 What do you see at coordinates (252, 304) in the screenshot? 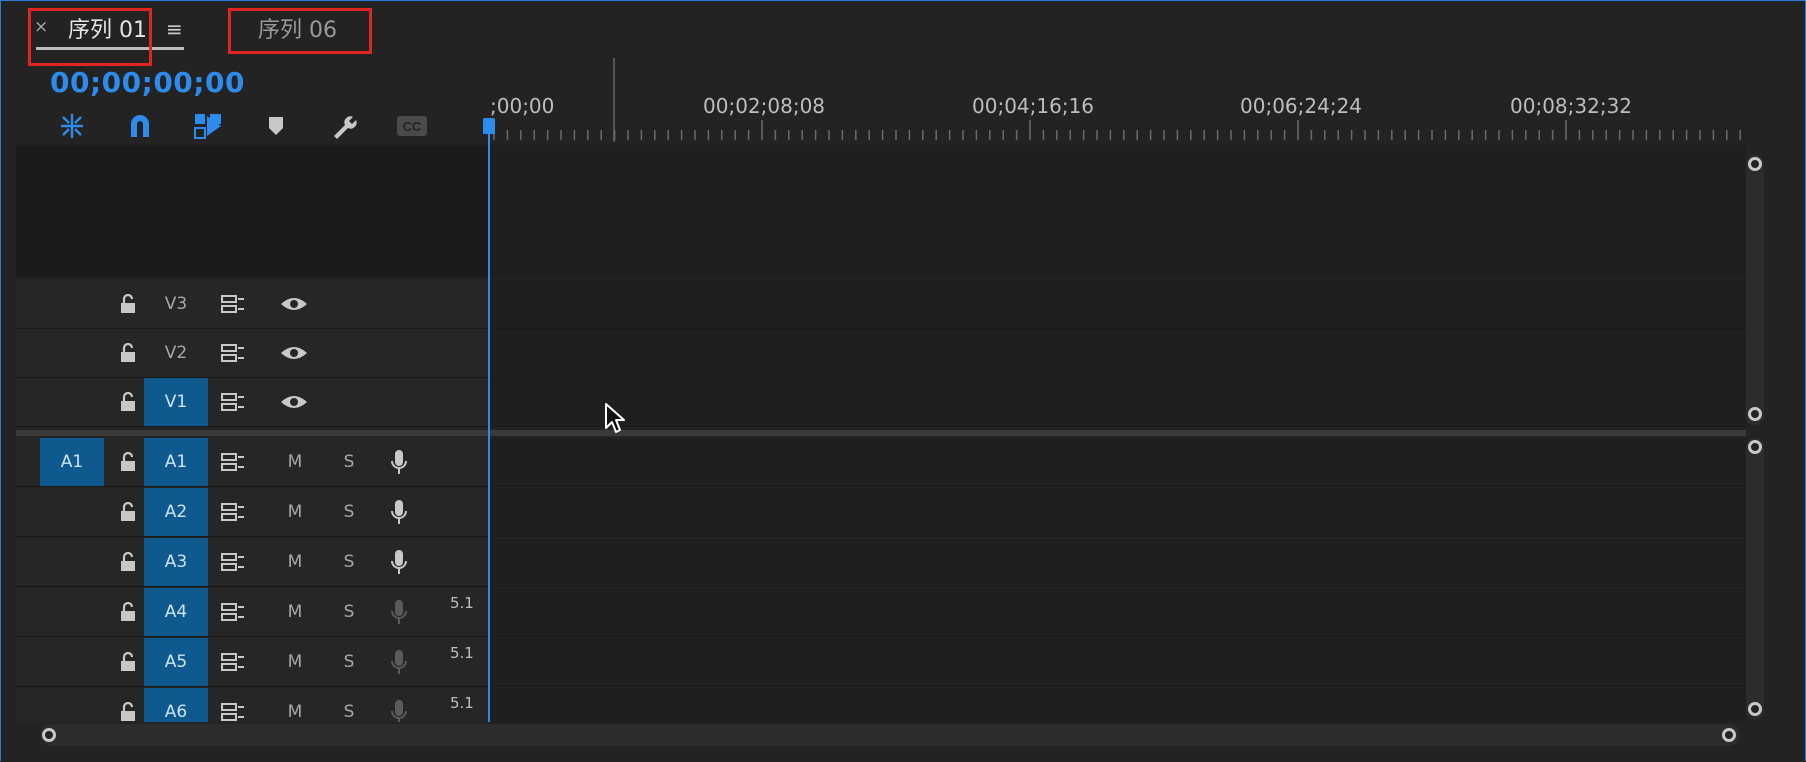
I see `track-header-v3: V3` at bounding box center [252, 304].